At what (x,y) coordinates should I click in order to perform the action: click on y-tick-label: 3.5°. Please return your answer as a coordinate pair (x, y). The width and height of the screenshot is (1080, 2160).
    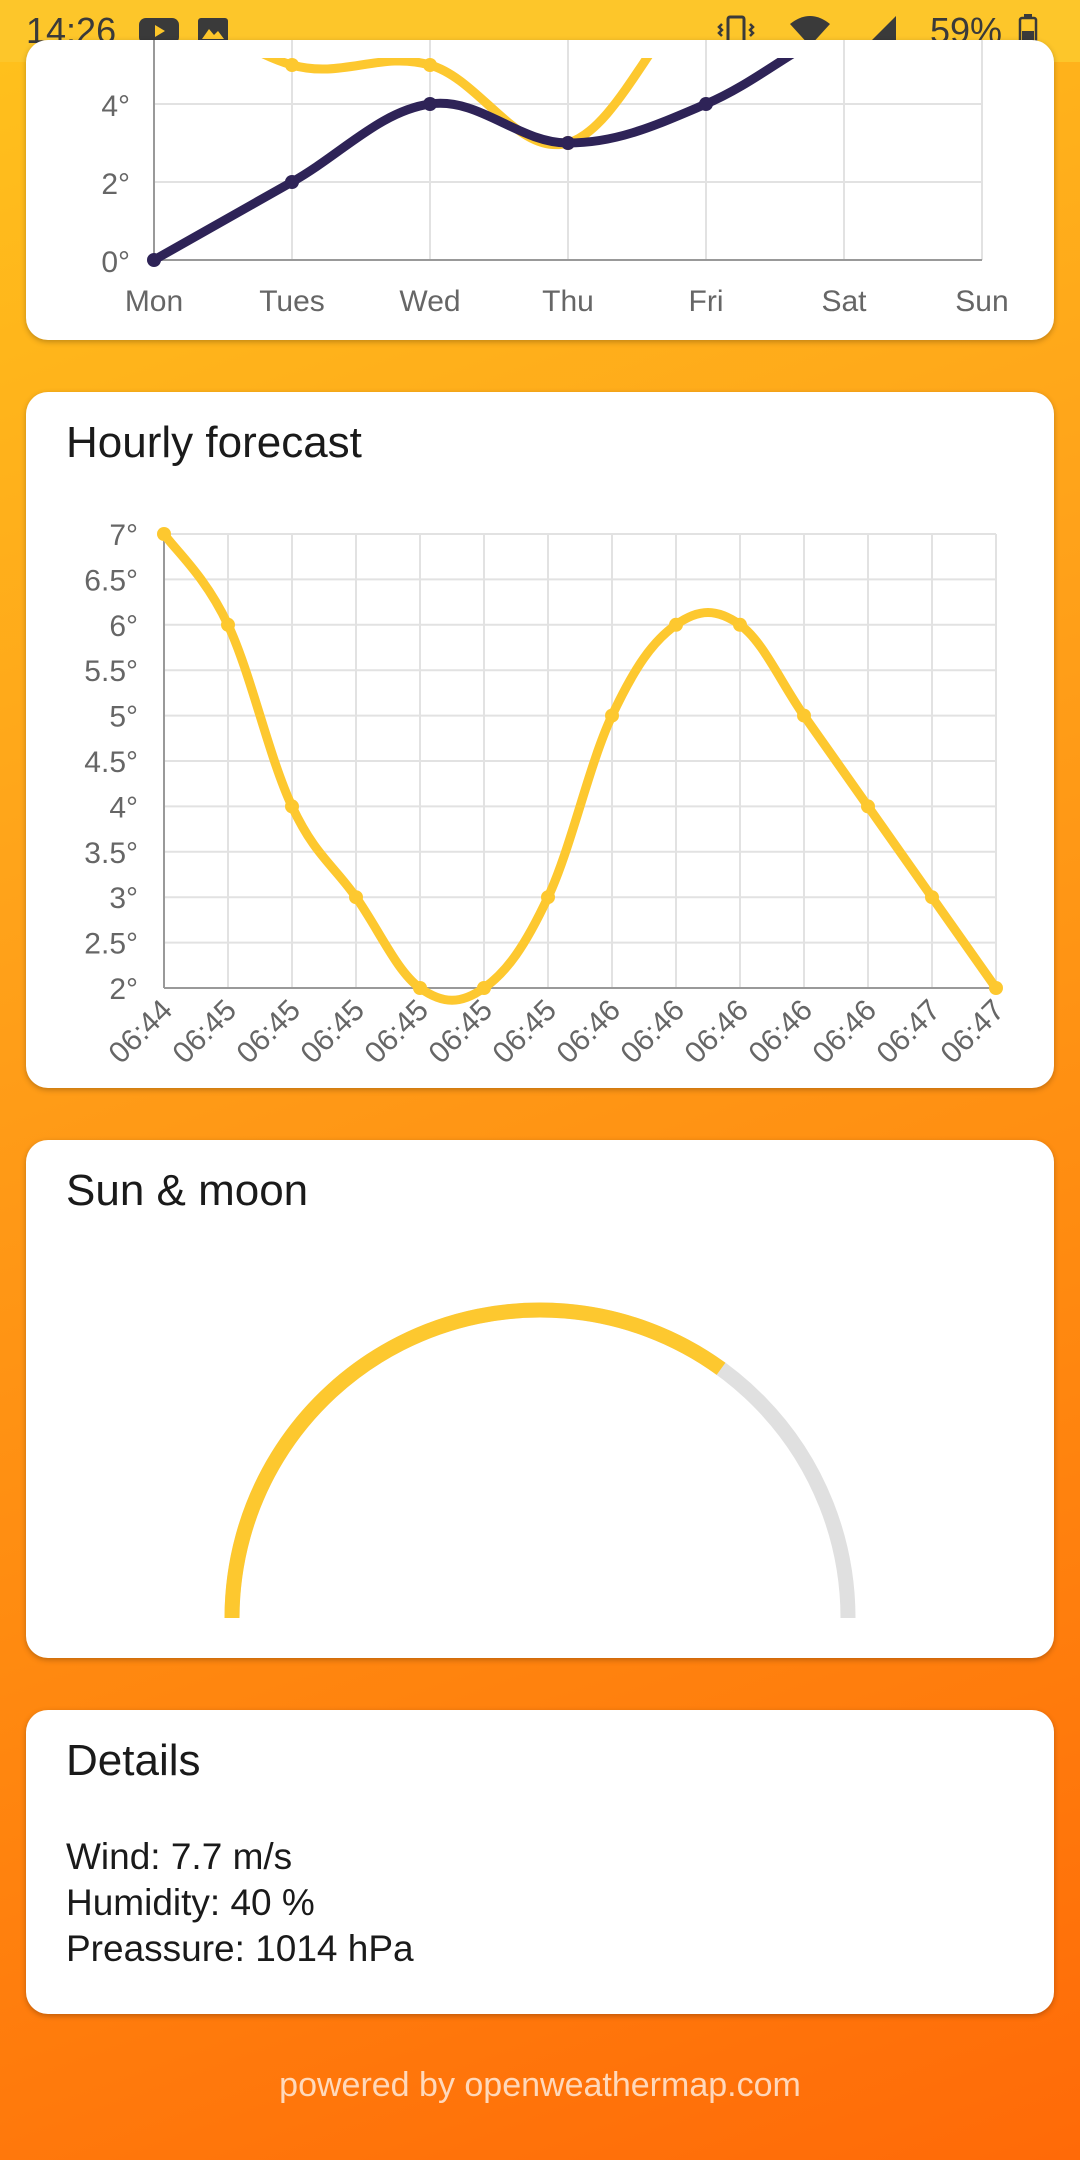
    Looking at the image, I should click on (111, 853).